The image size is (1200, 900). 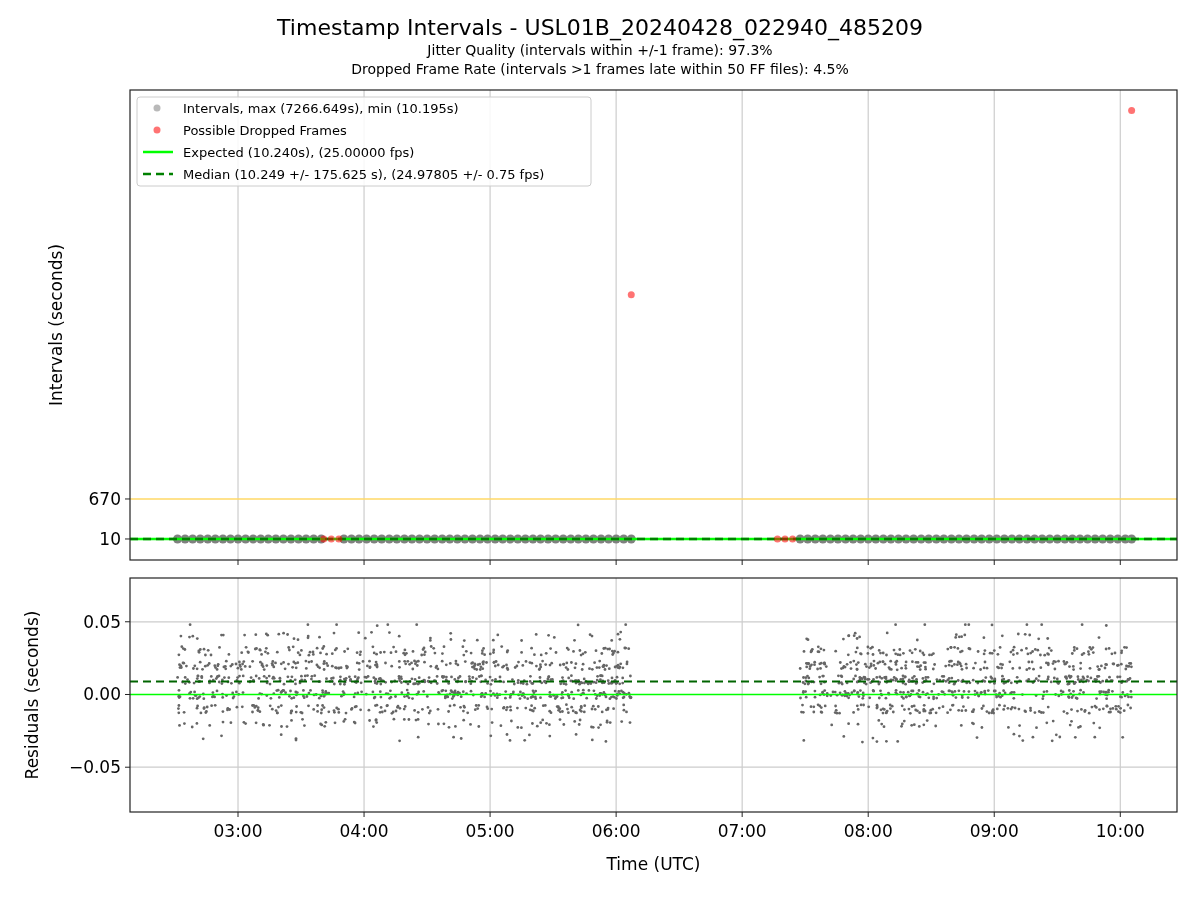 What do you see at coordinates (94, 767) in the screenshot?
I see `y-tick-label: −0.05` at bounding box center [94, 767].